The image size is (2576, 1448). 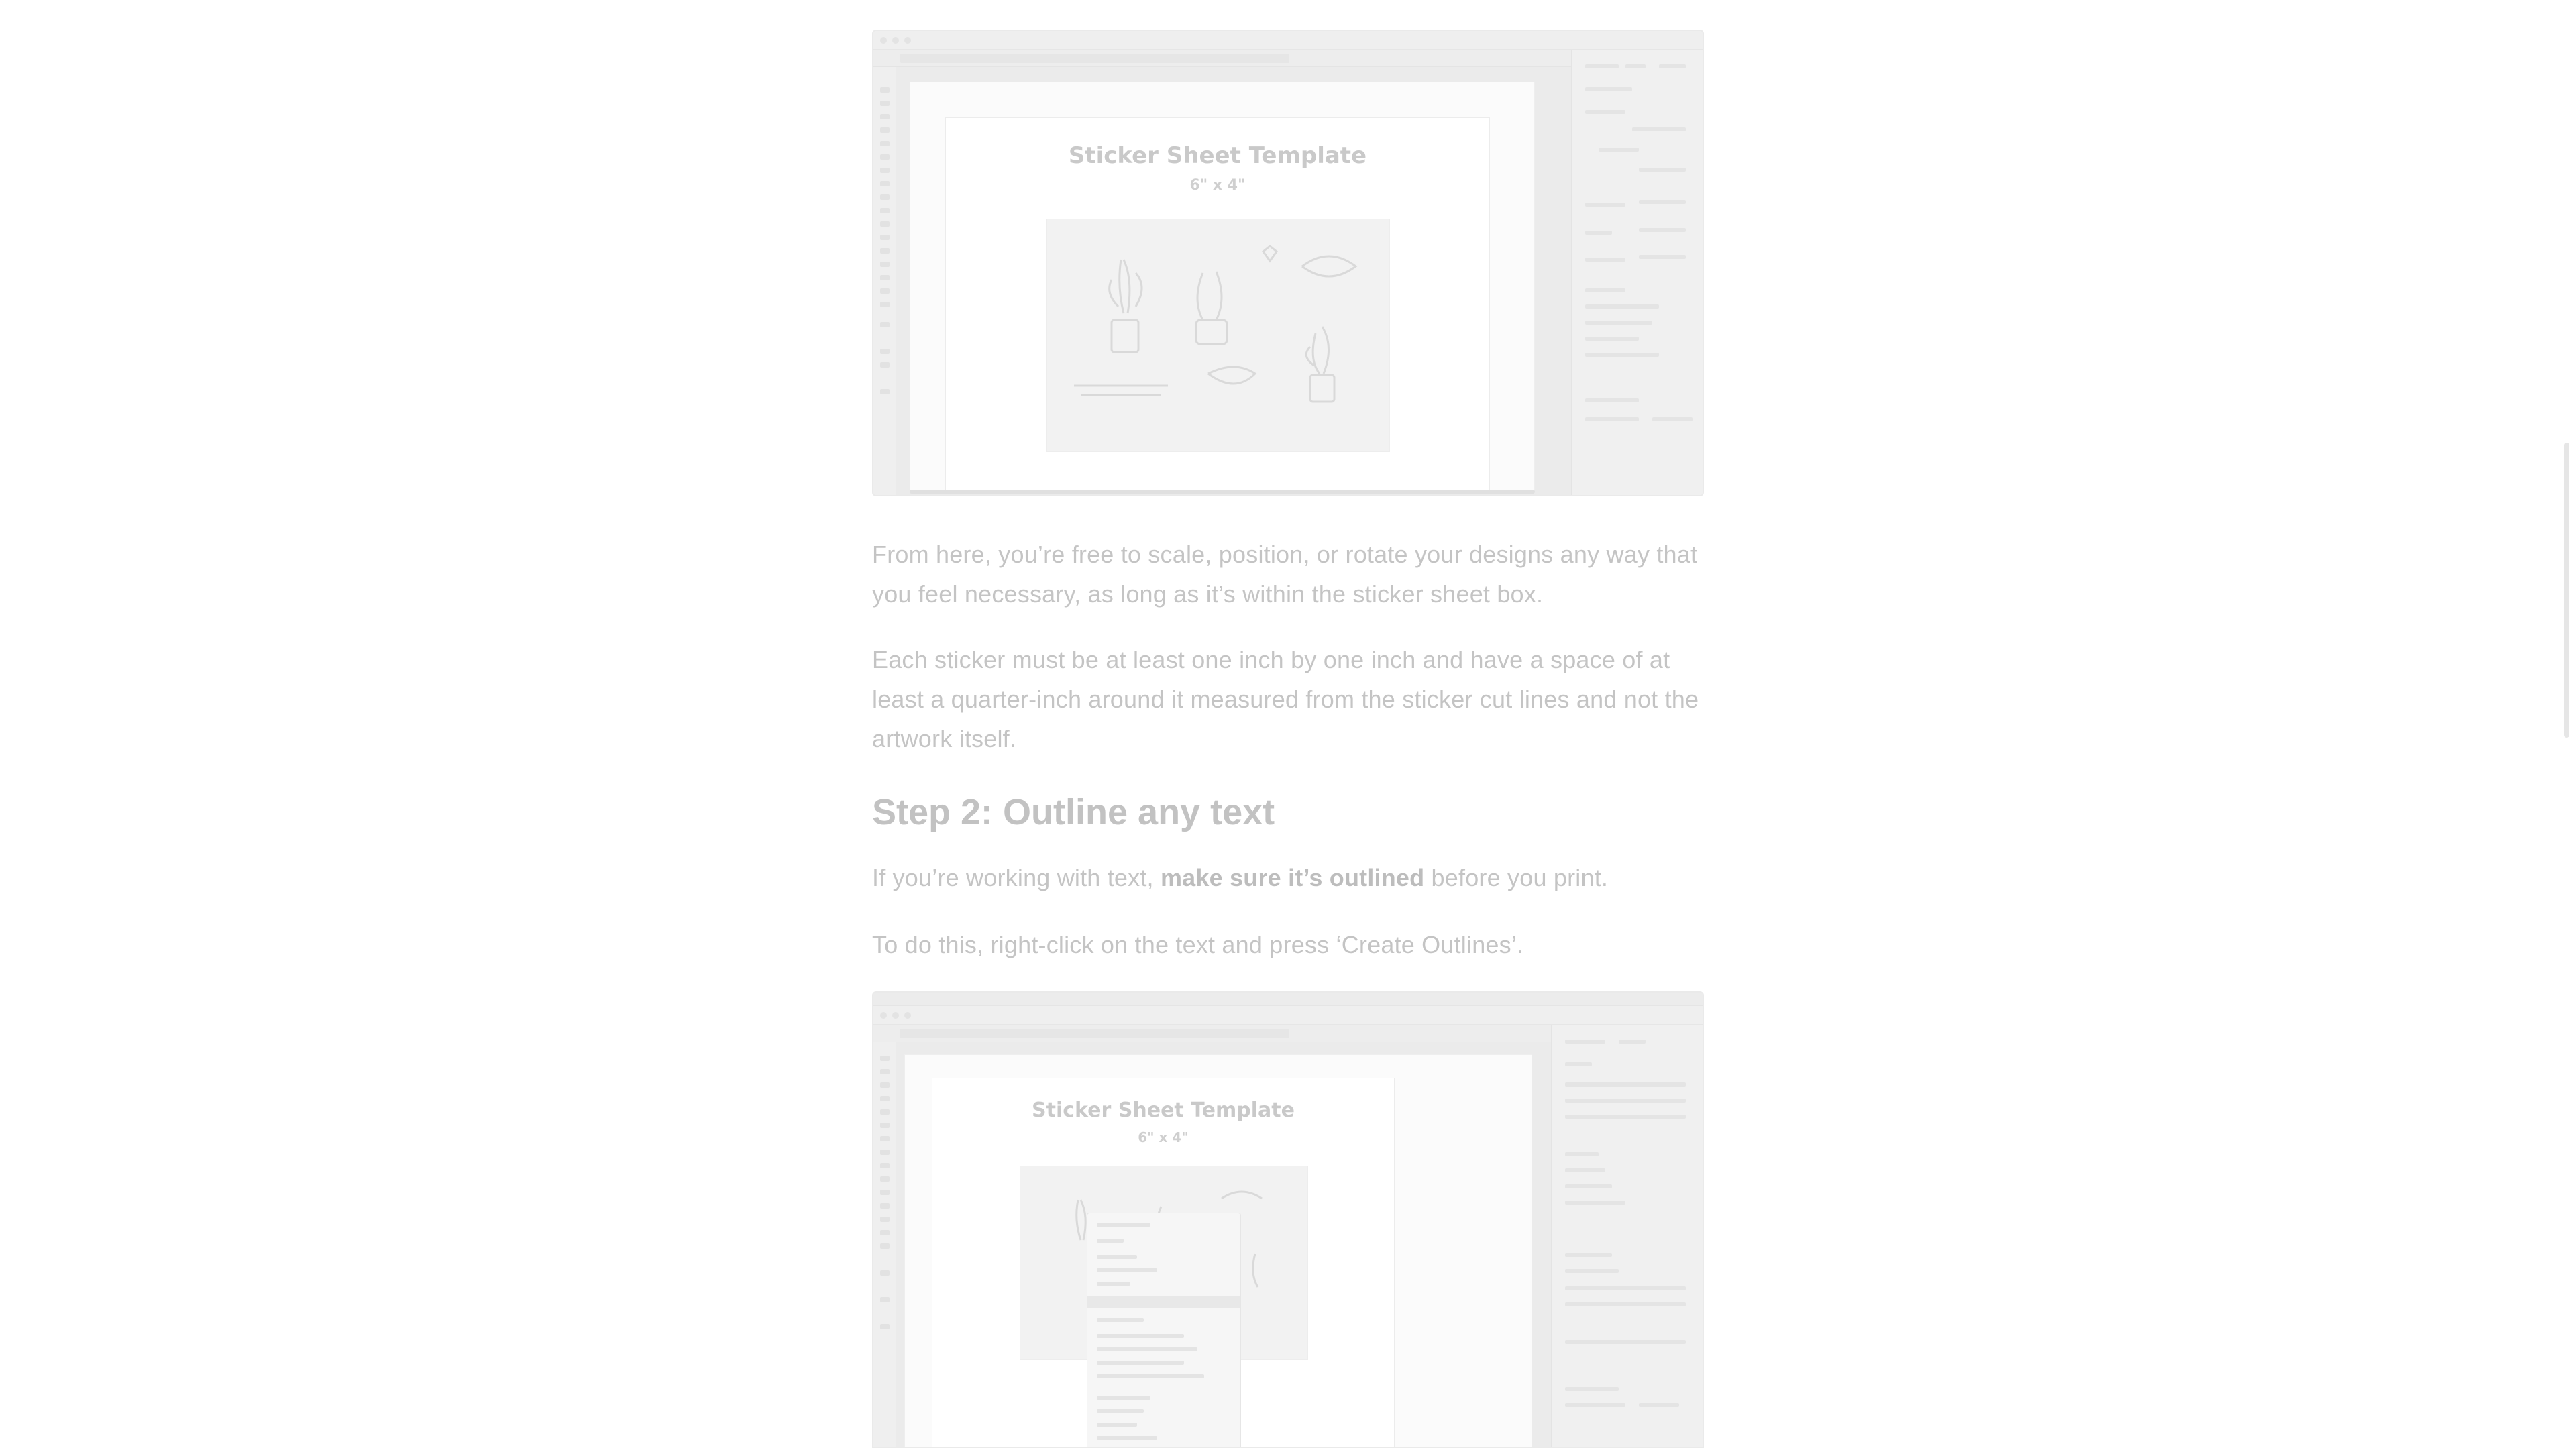 I want to click on outline-text-tail: before you print., so click(x=1516, y=877).